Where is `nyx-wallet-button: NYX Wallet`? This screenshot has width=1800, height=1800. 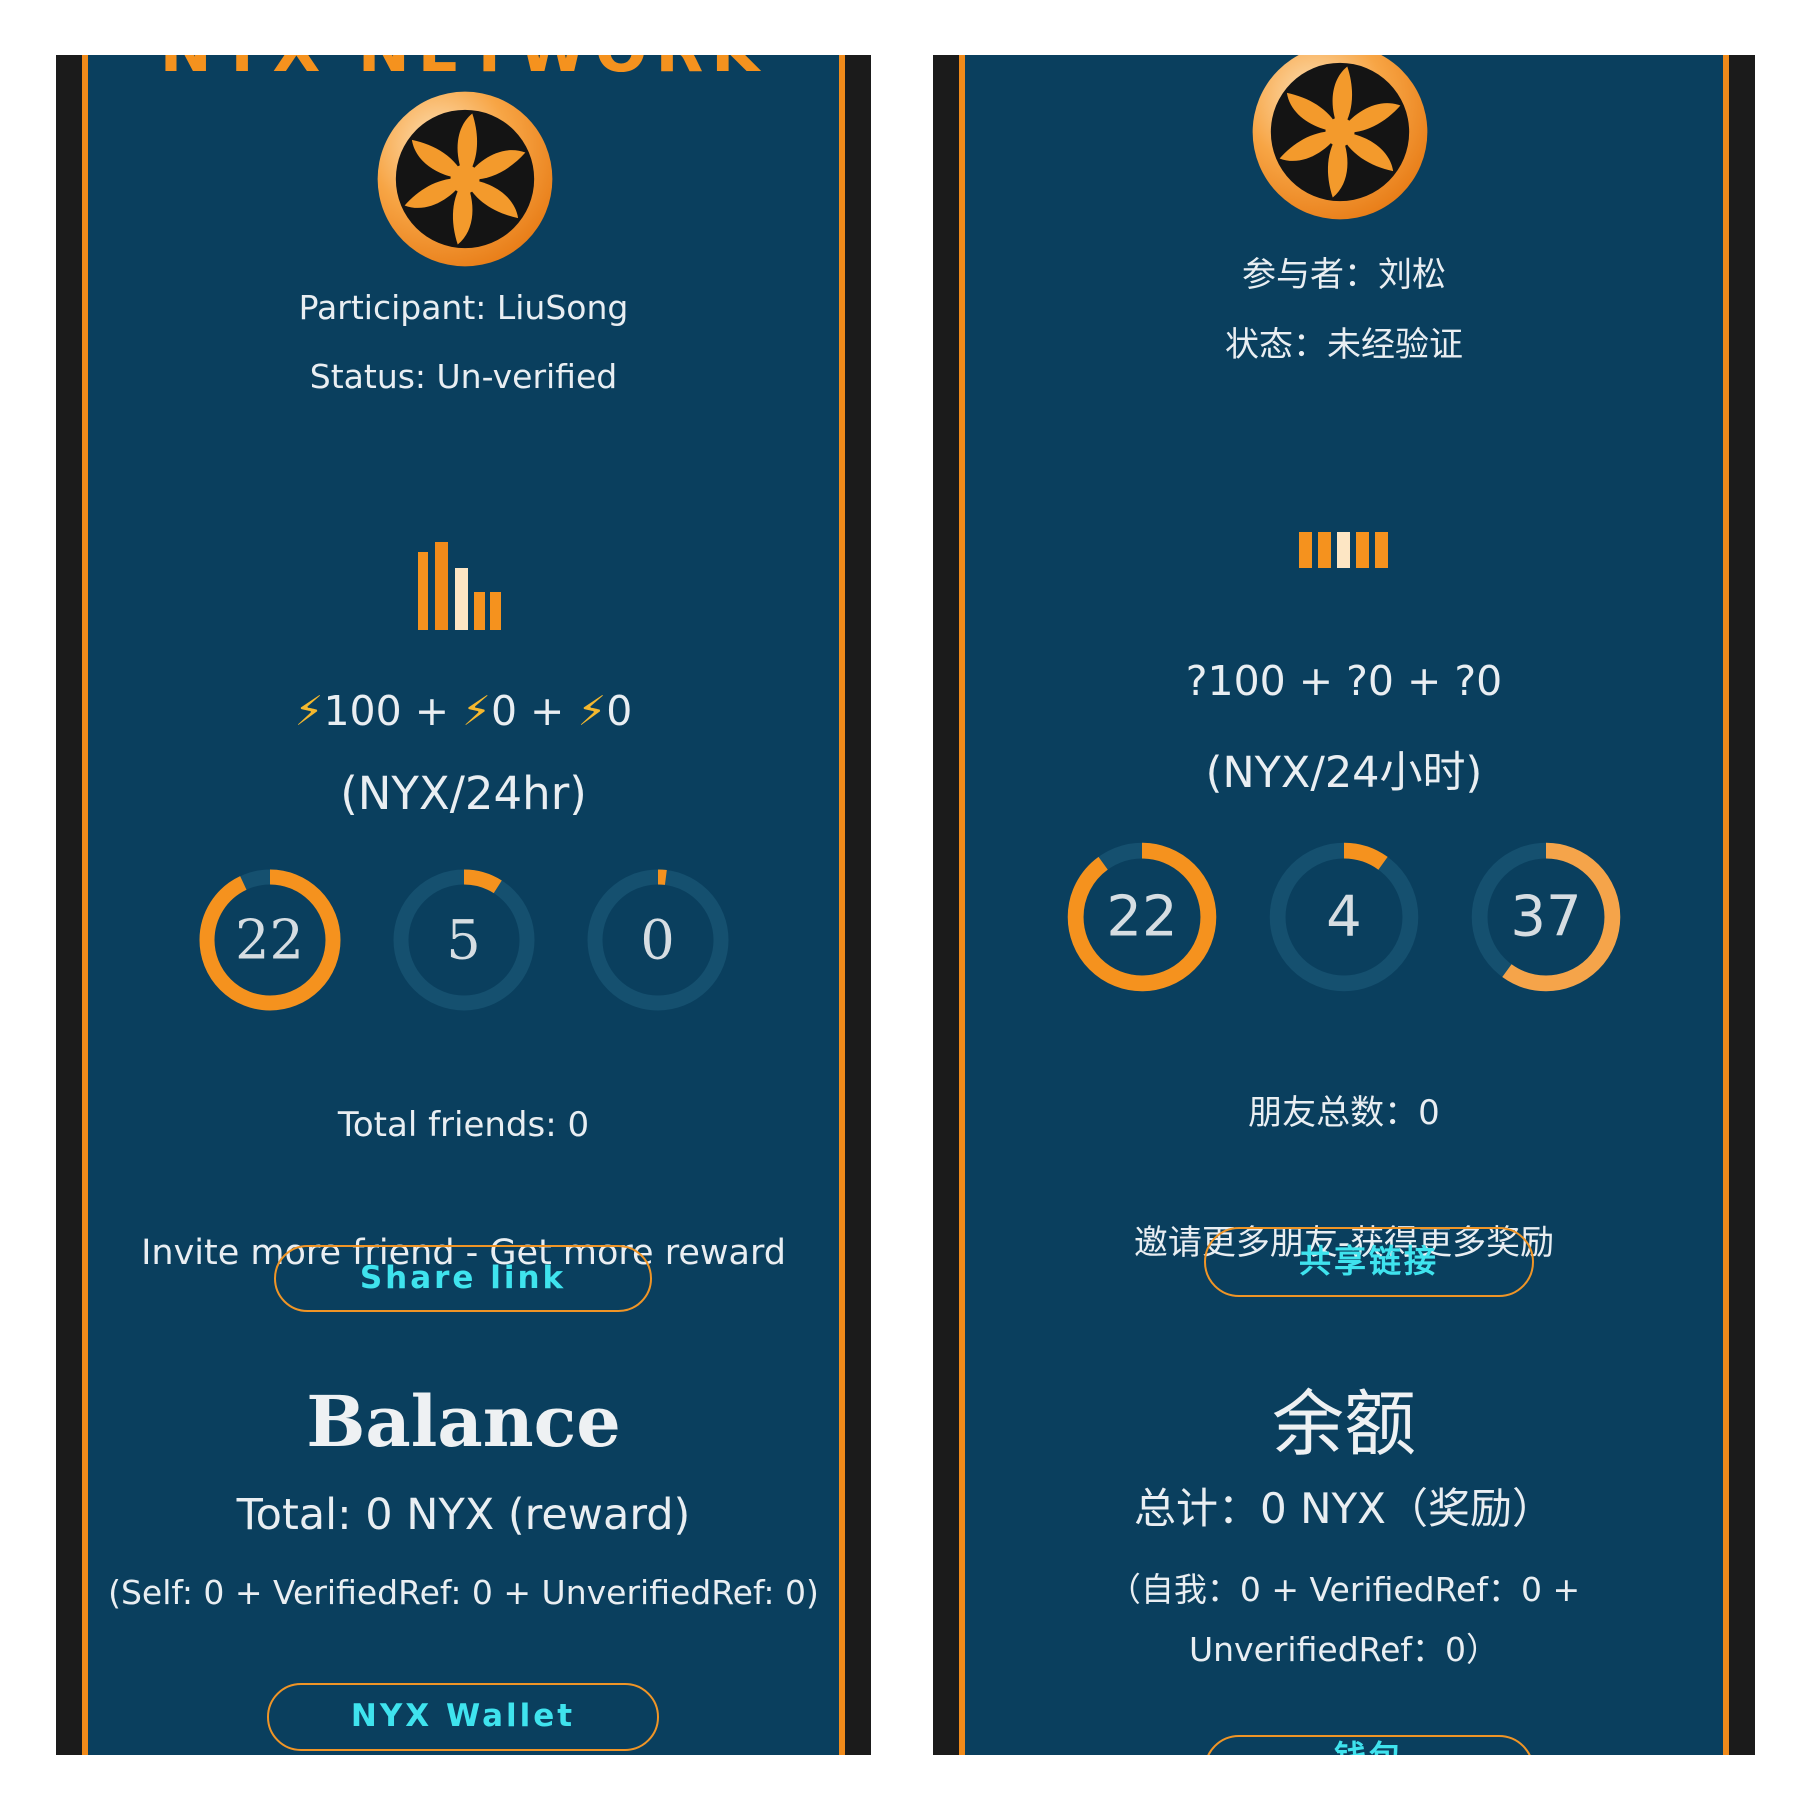 nyx-wallet-button: NYX Wallet is located at coordinates (463, 1717).